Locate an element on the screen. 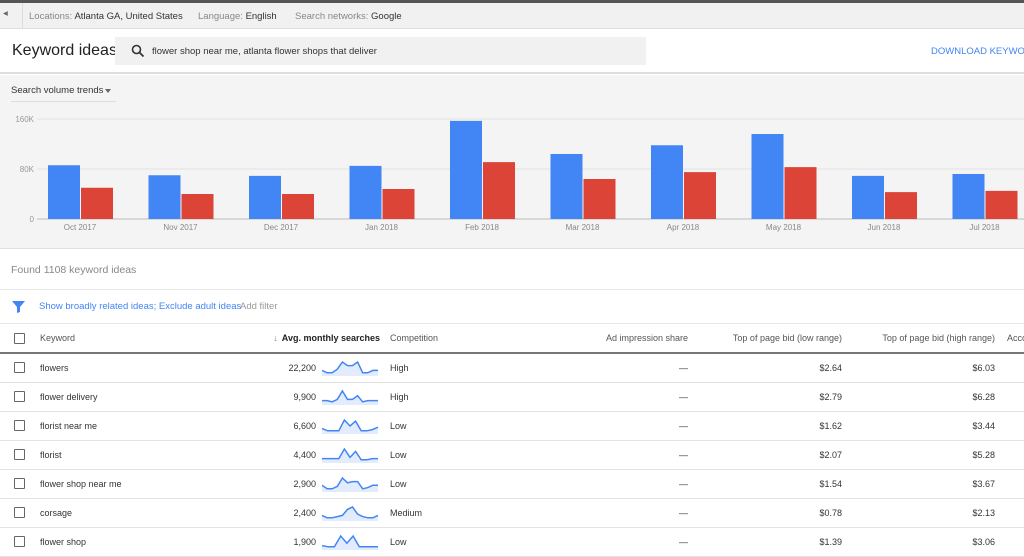  filter-icon is located at coordinates (18, 306).